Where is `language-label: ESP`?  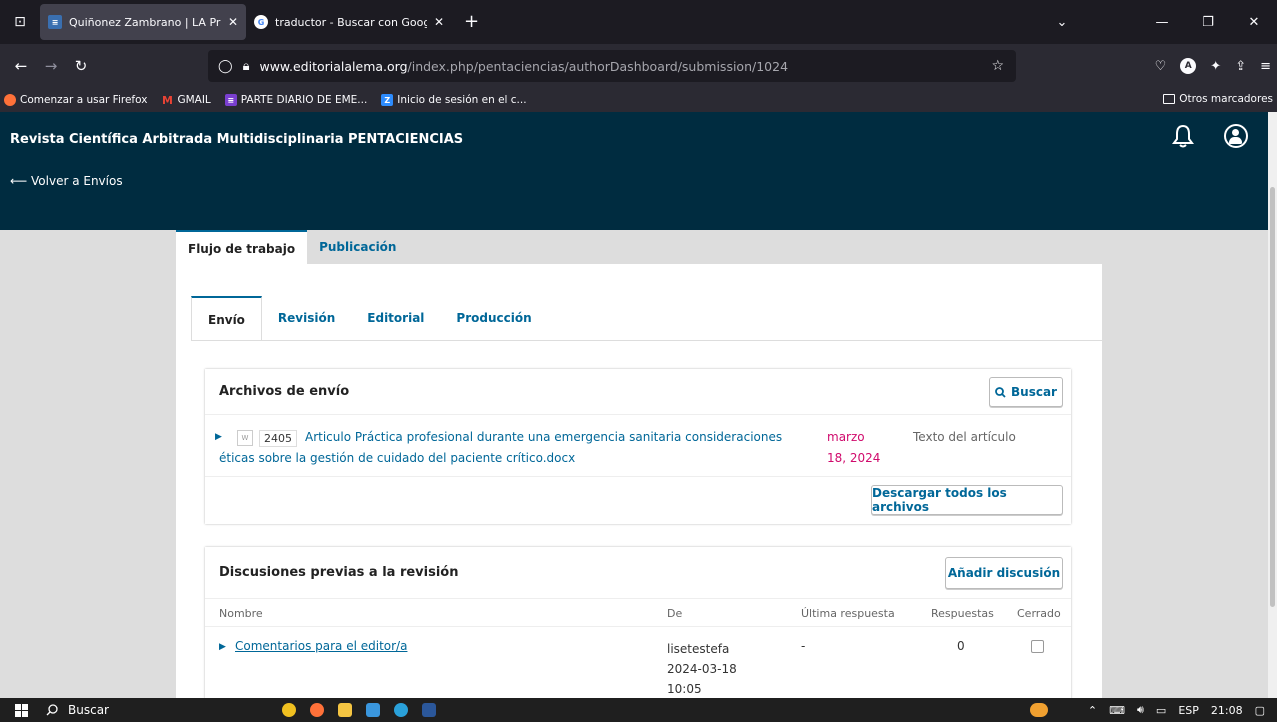 language-label: ESP is located at coordinates (1188, 710).